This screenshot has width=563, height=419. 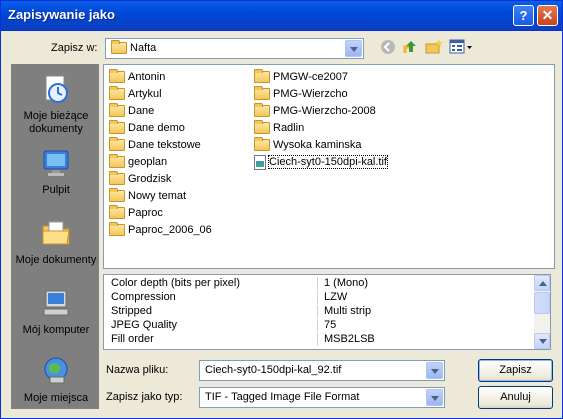 I want to click on list-item: Paproc_2006_06, so click(x=160, y=230).